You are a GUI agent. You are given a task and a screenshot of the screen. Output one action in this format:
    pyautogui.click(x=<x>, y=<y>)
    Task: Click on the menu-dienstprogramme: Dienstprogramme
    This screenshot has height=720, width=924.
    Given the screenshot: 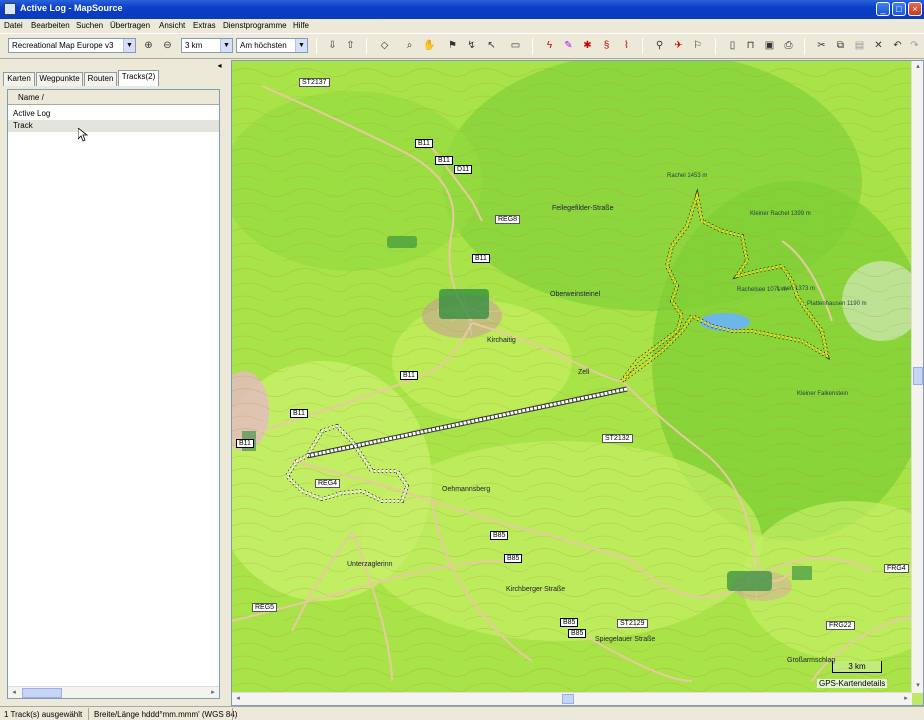 What is the action you would take?
    pyautogui.click(x=255, y=25)
    